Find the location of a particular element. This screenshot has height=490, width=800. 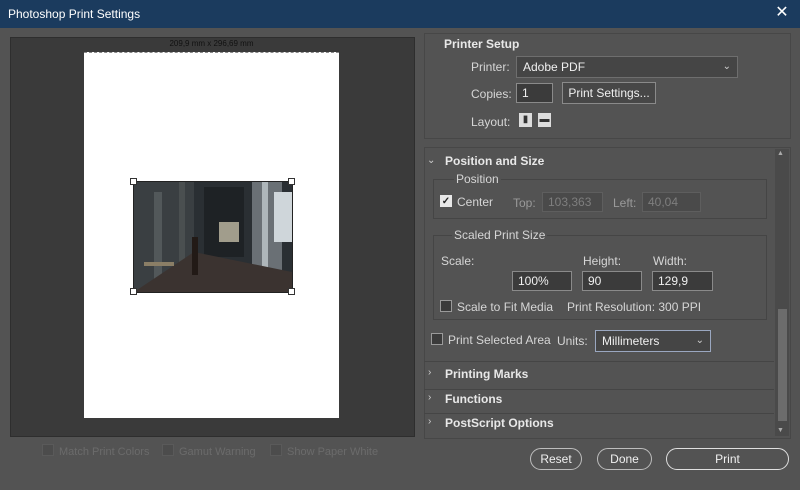

position-group-label: Position is located at coordinates (477, 179).